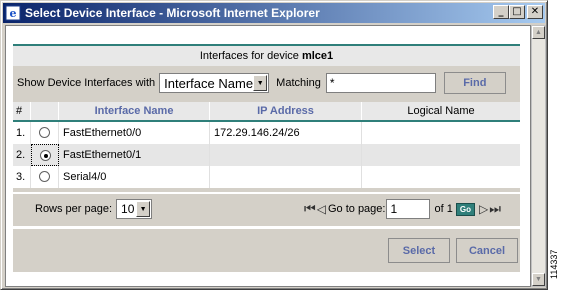 The image size is (563, 294). What do you see at coordinates (86, 83) in the screenshot?
I see `filter-label: Show Device Interfaces with` at bounding box center [86, 83].